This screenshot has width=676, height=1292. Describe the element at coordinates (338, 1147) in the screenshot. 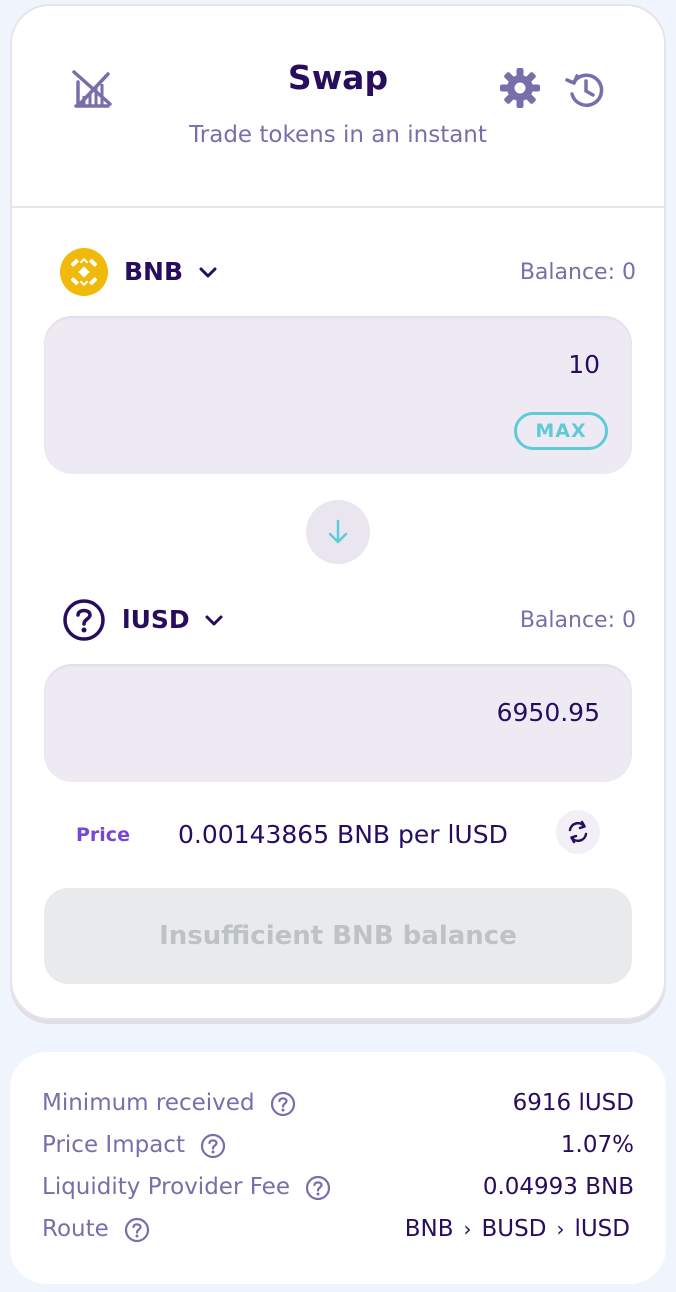

I see `detail-row-price-impact: Price Impact 1.07%` at that location.